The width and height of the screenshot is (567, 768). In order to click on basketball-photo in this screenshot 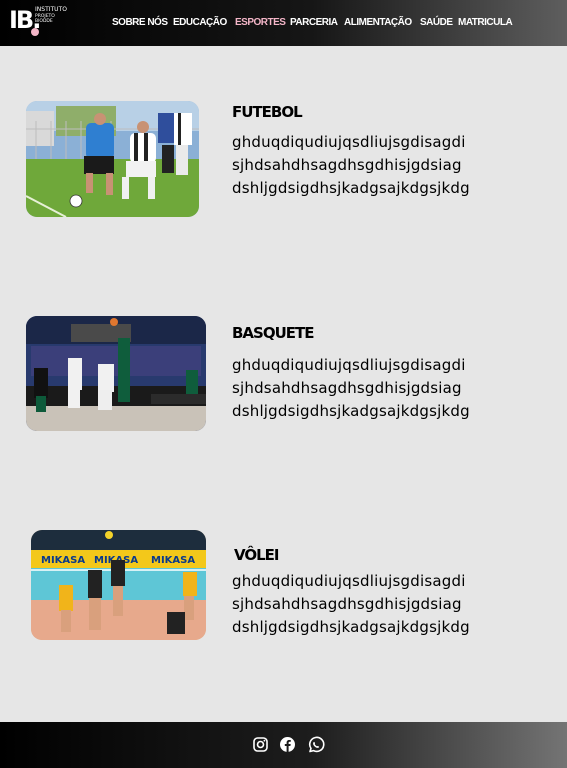, I will do `click(116, 373)`.